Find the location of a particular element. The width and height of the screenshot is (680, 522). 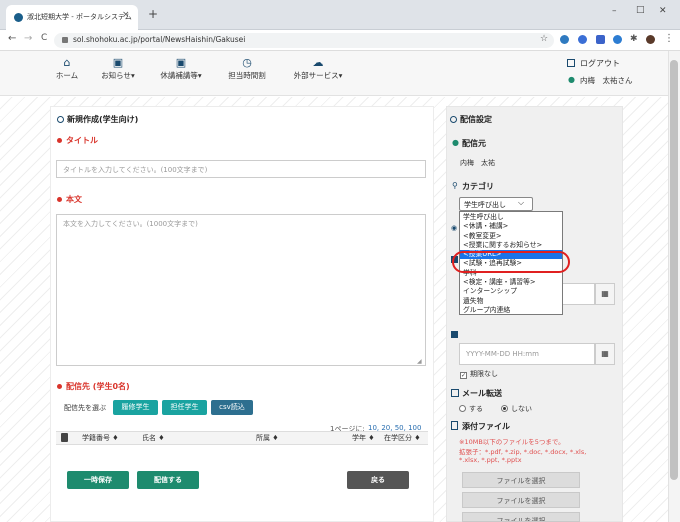

start-calendar-button: ▦ is located at coordinates (605, 294).